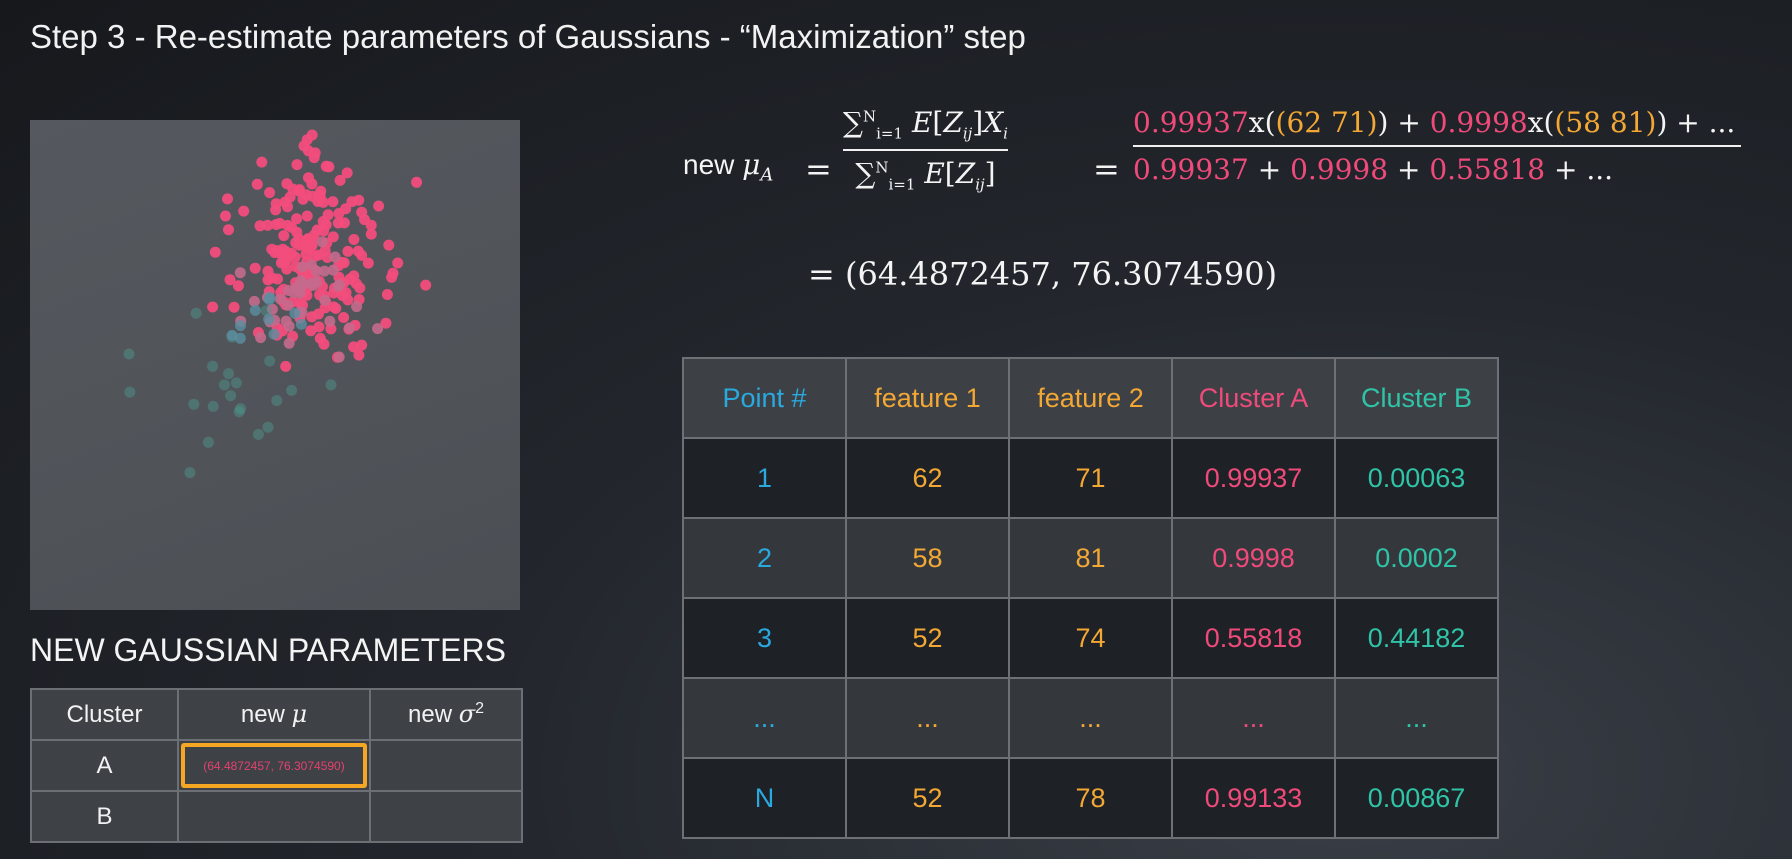 Image resolution: width=1792 pixels, height=859 pixels. Describe the element at coordinates (927, 558) in the screenshot. I see `cell-feature-1: 58` at that location.